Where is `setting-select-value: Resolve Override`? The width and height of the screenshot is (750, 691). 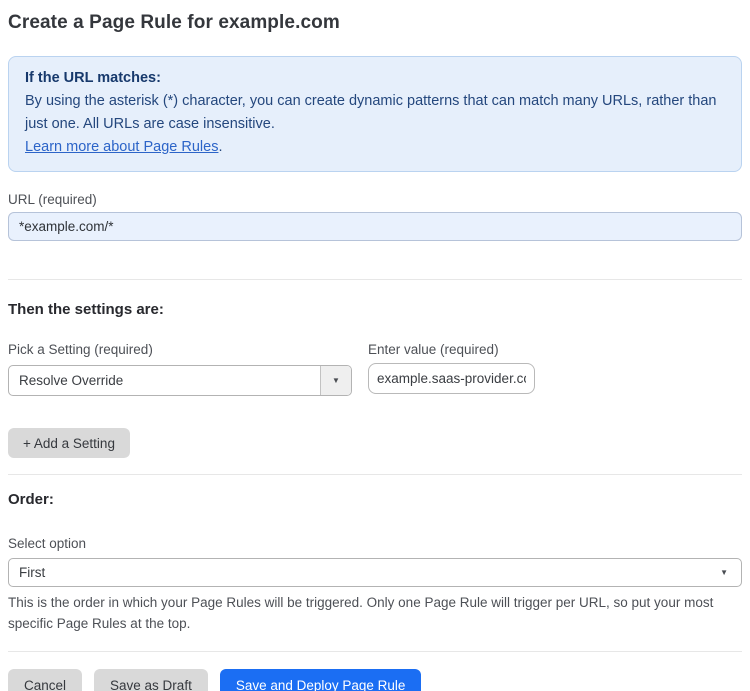
setting-select-value: Resolve Override is located at coordinates (71, 380).